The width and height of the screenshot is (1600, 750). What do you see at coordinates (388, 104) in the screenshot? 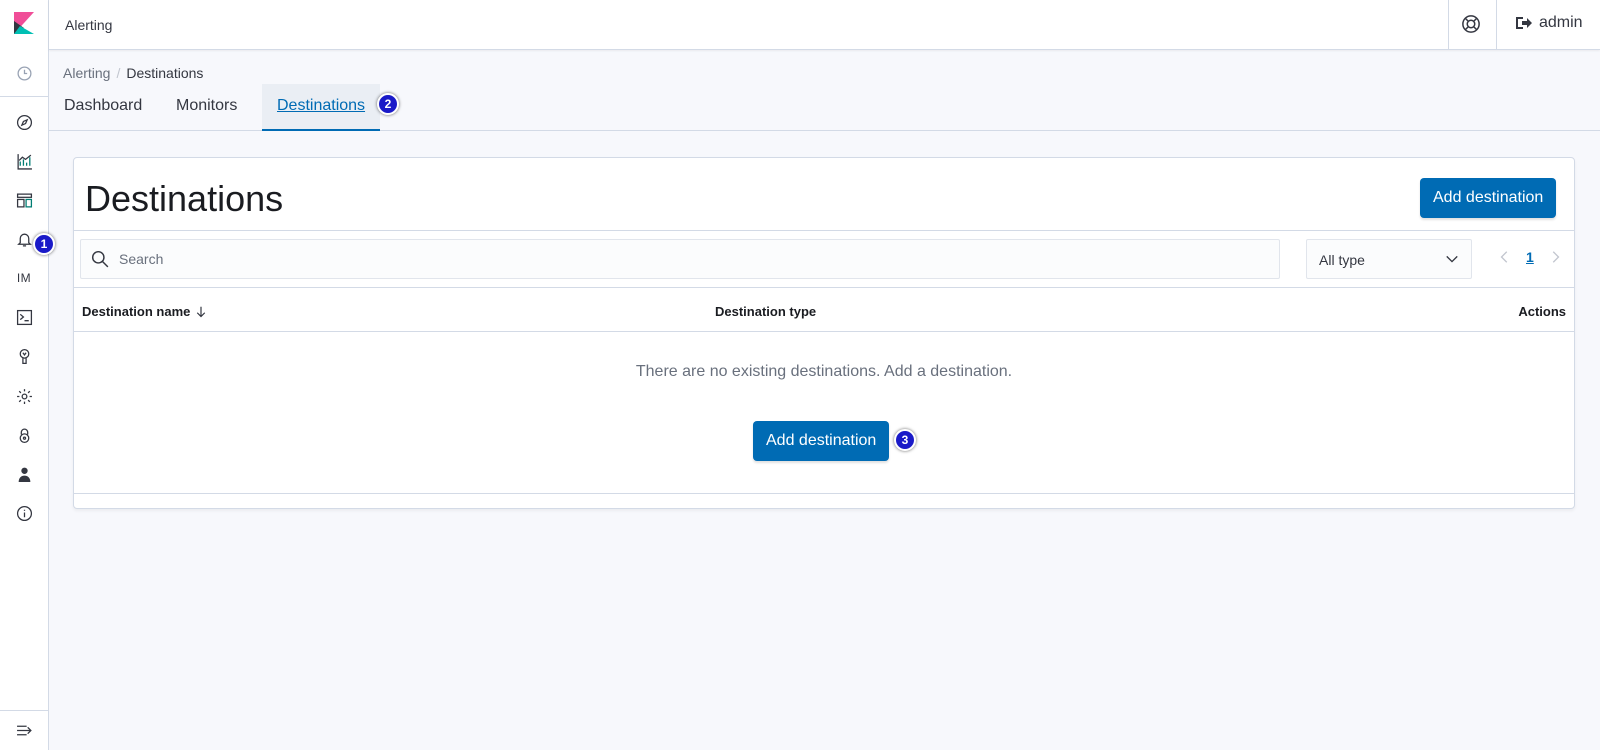
I see `step-badge-2: 2` at bounding box center [388, 104].